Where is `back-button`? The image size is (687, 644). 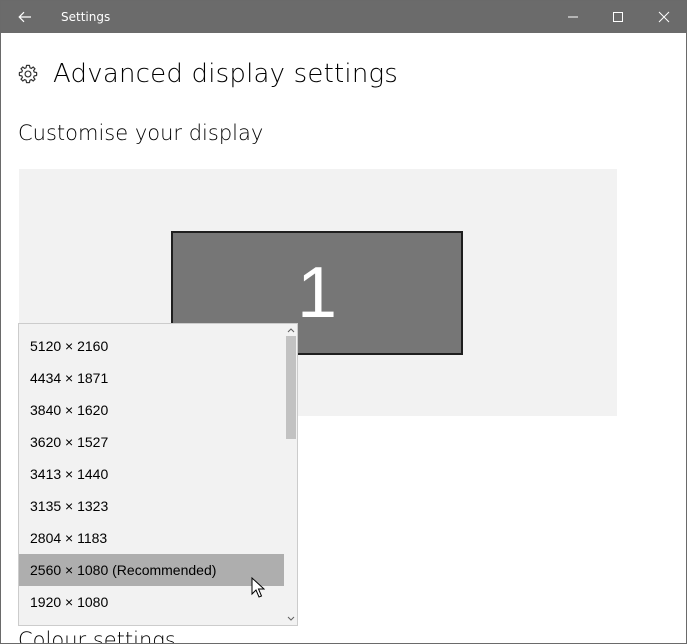
back-button is located at coordinates (25, 17).